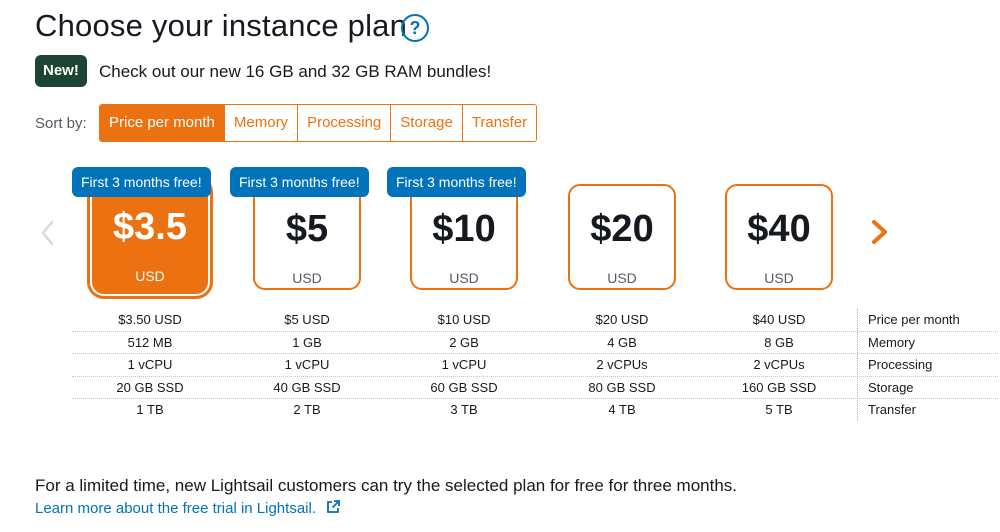 This screenshot has width=1000, height=532. What do you see at coordinates (427, 123) in the screenshot?
I see `sort-option-storage: Storage` at bounding box center [427, 123].